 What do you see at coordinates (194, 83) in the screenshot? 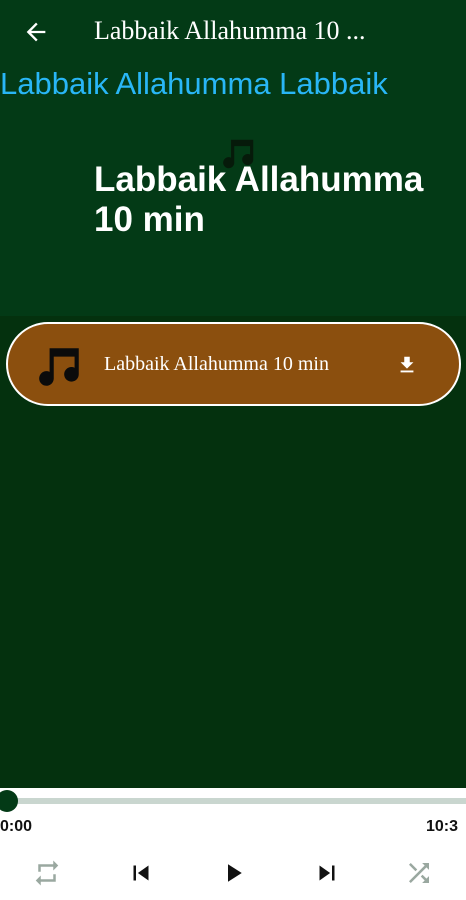
I see `marquee-title: Labbaik Allahumma Labbaik` at bounding box center [194, 83].